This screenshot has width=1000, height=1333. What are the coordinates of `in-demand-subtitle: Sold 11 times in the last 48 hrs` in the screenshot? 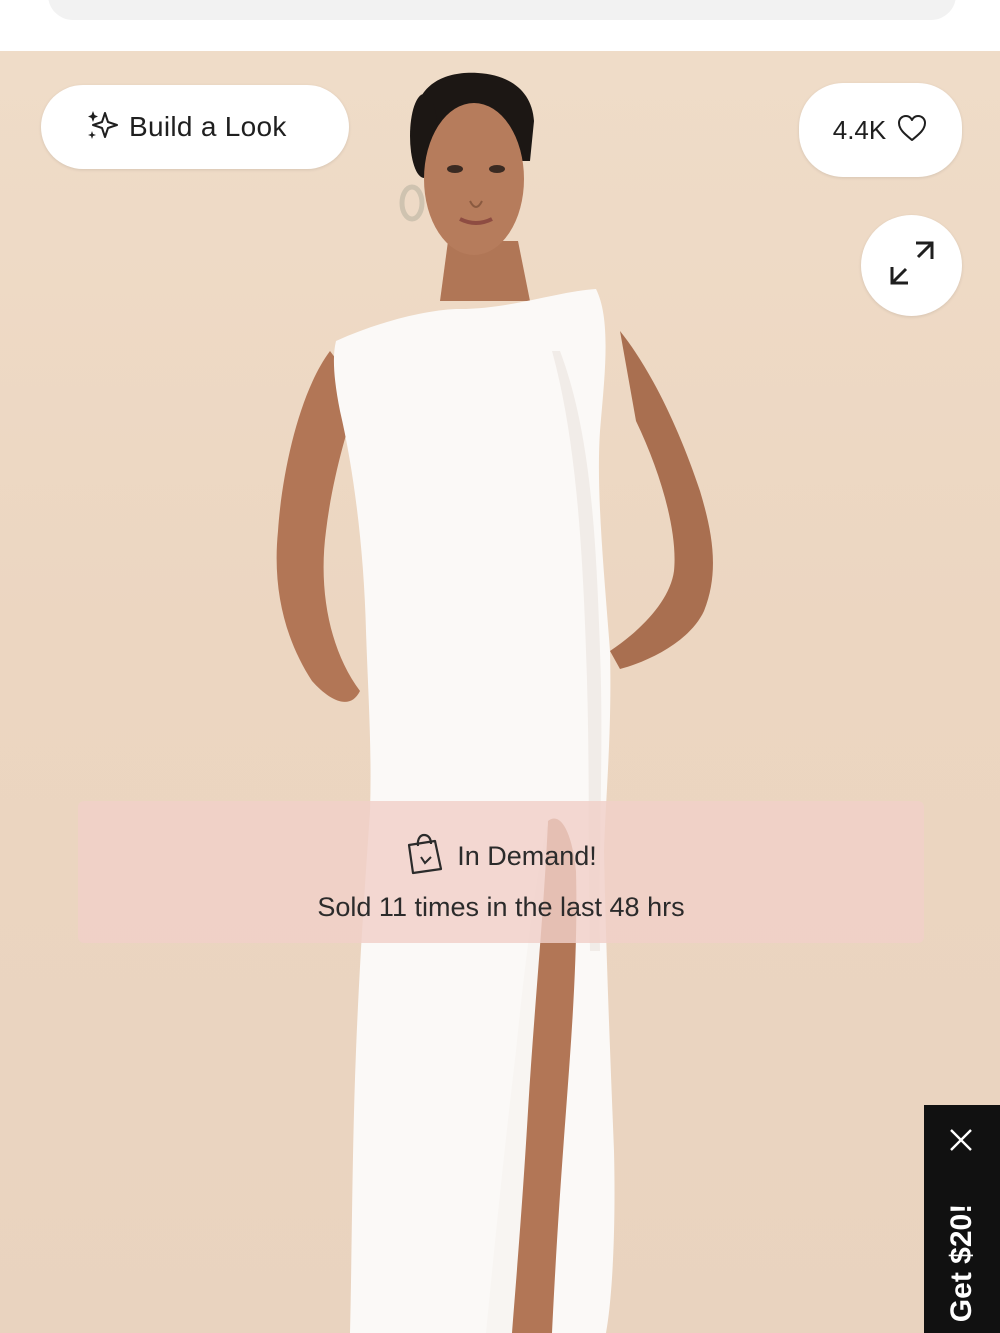 It's located at (501, 907).